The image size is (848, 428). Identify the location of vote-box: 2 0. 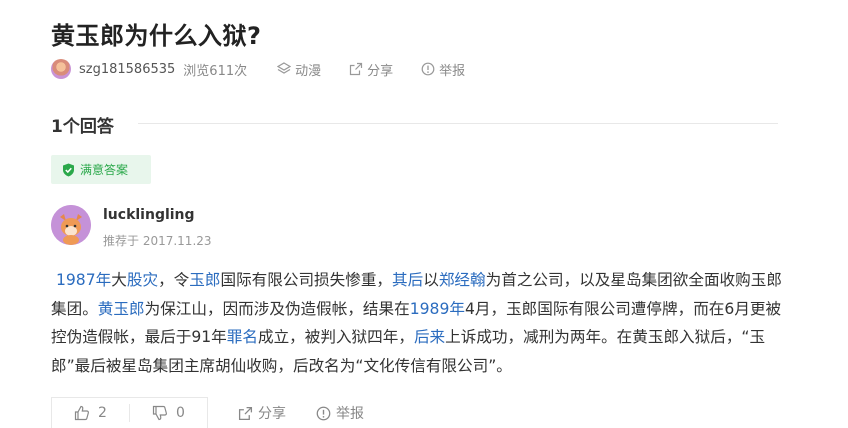
(129, 412).